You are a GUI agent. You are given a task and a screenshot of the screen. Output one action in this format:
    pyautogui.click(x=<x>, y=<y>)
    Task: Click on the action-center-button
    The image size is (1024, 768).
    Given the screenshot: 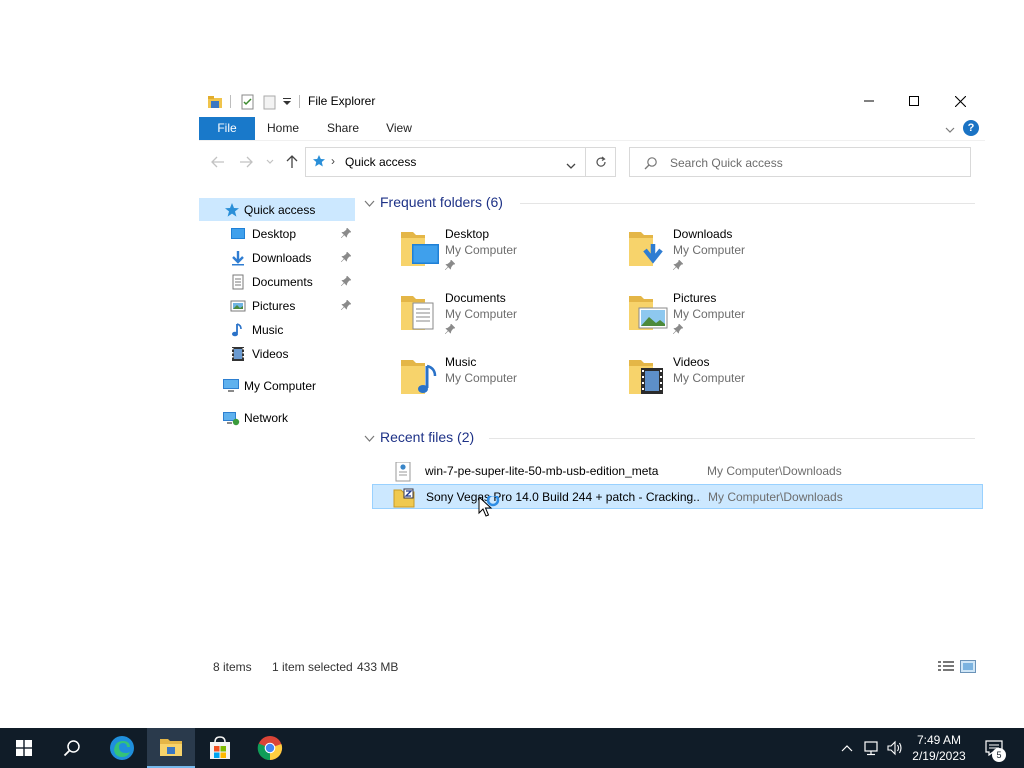 What is the action you would take?
    pyautogui.click(x=994, y=748)
    